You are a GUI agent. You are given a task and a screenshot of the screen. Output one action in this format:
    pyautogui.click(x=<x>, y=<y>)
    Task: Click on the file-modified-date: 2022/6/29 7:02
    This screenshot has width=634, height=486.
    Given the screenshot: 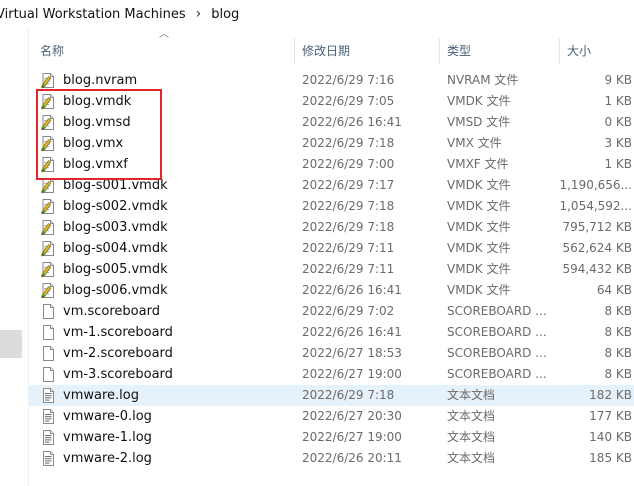 What is the action you would take?
    pyautogui.click(x=348, y=311)
    